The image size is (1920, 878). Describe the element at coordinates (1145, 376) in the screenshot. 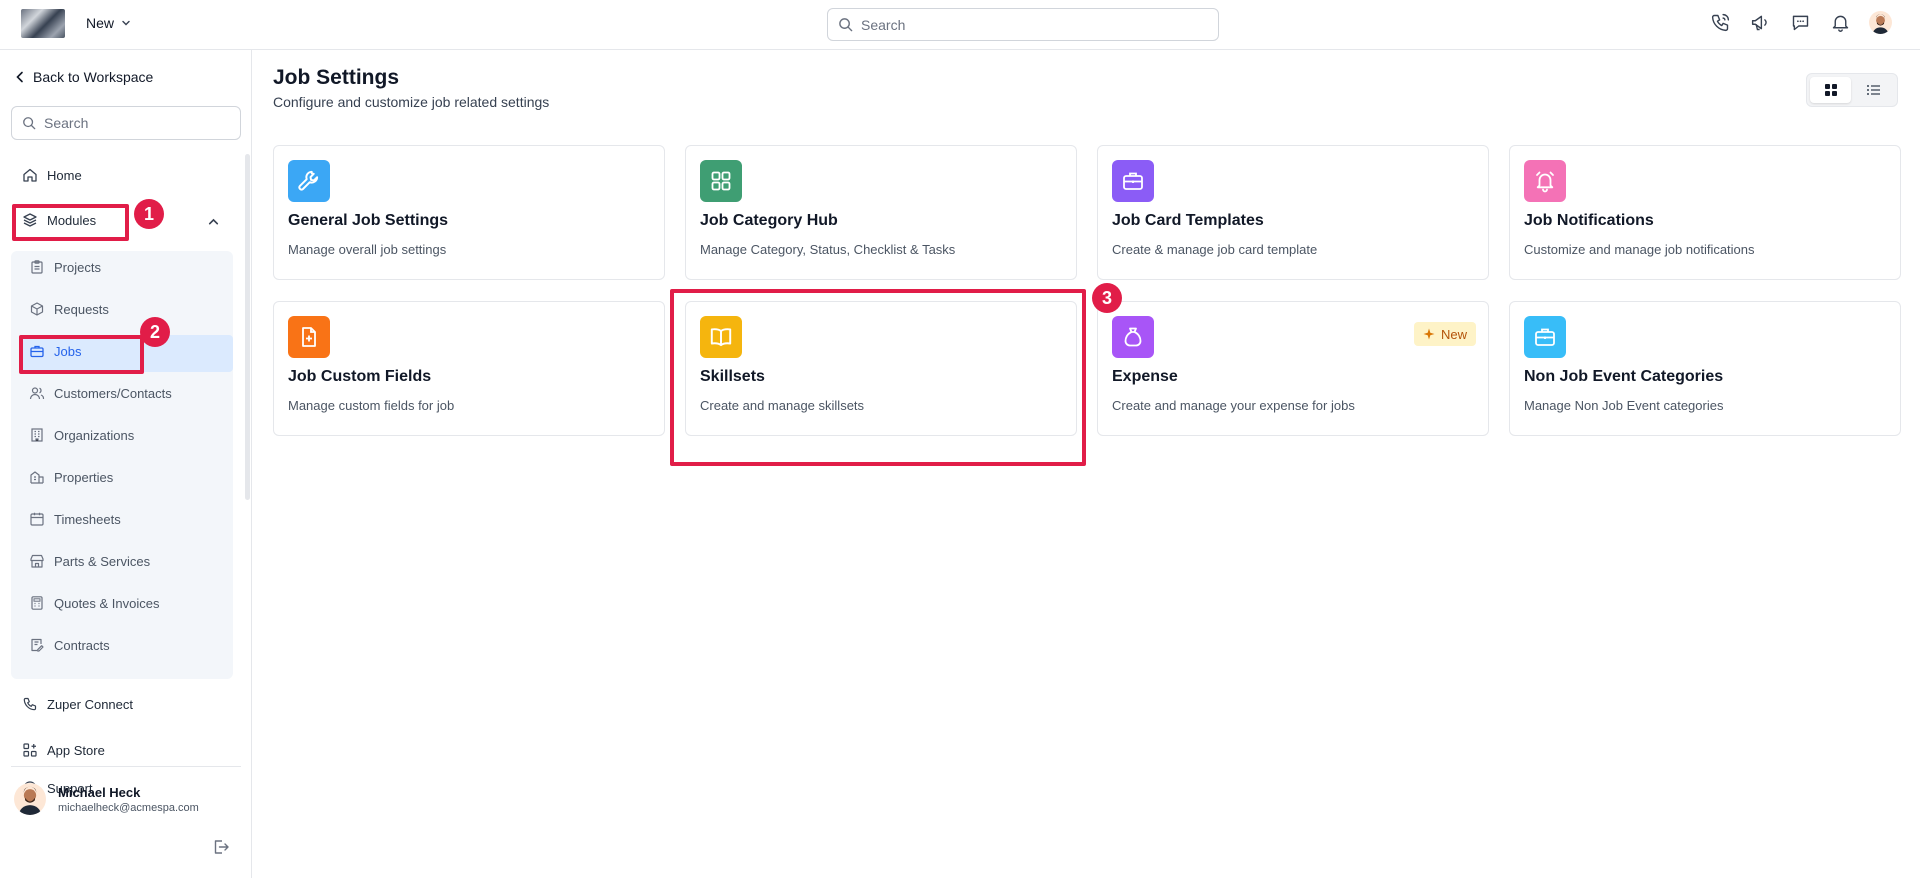

I see `card-title: Expense` at that location.